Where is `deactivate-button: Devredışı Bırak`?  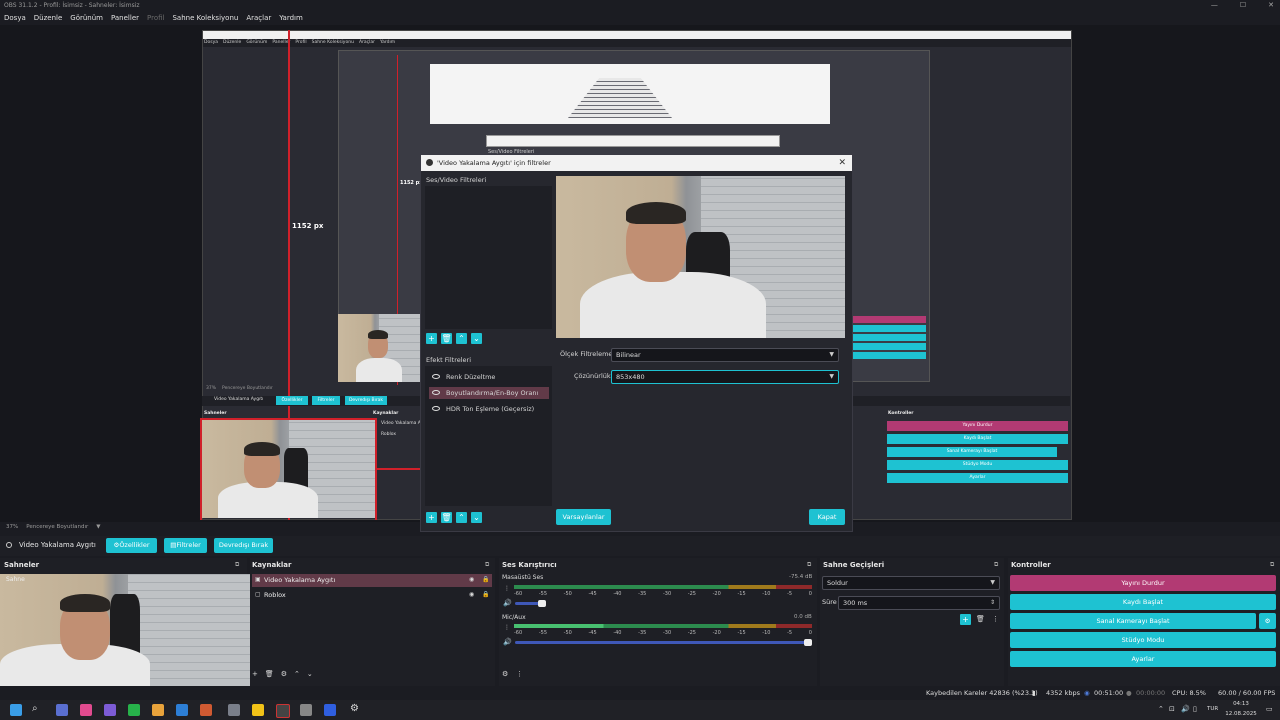 deactivate-button: Devredışı Bırak is located at coordinates (243, 545).